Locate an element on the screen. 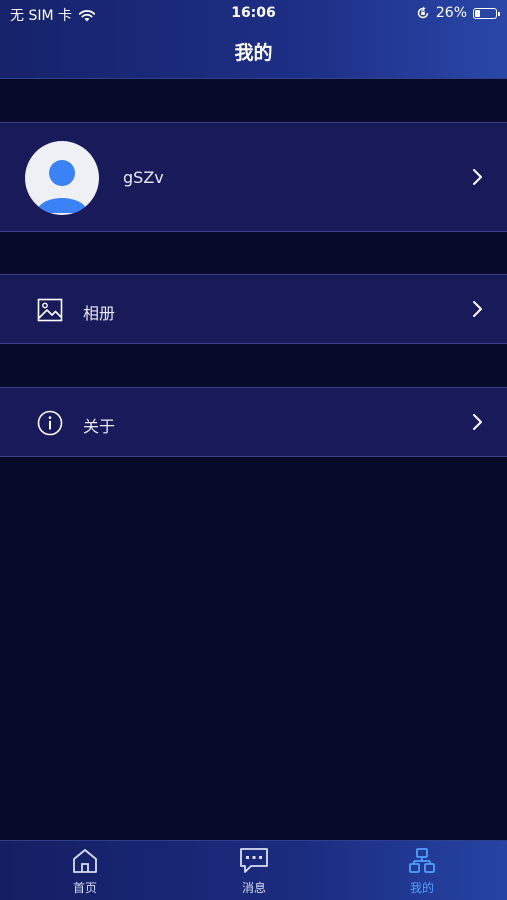  top-bar: 无 SIM 卡 16:06 26% 我的 is located at coordinates (253, 39).